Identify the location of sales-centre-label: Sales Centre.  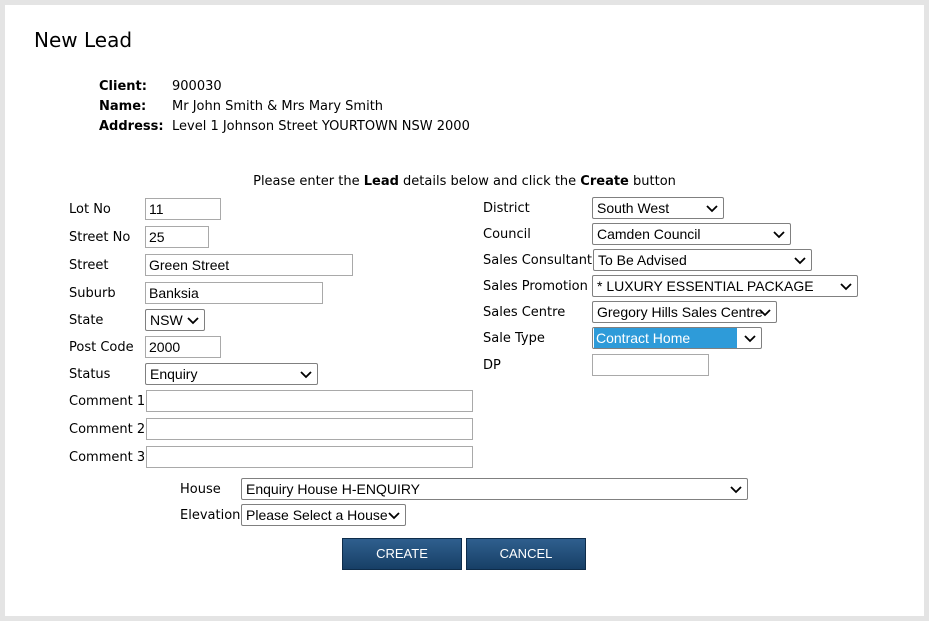
(524, 312).